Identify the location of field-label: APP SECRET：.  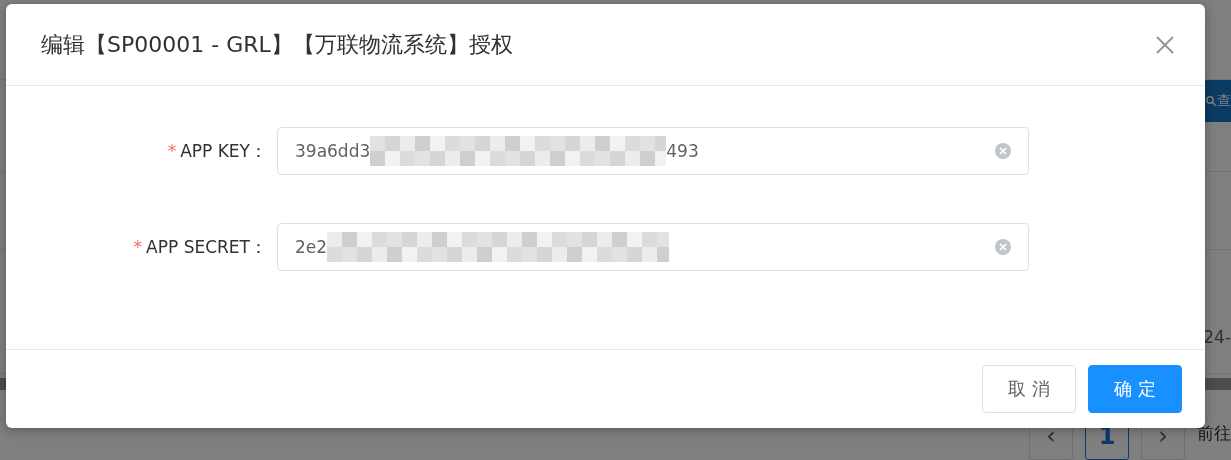
(206, 246).